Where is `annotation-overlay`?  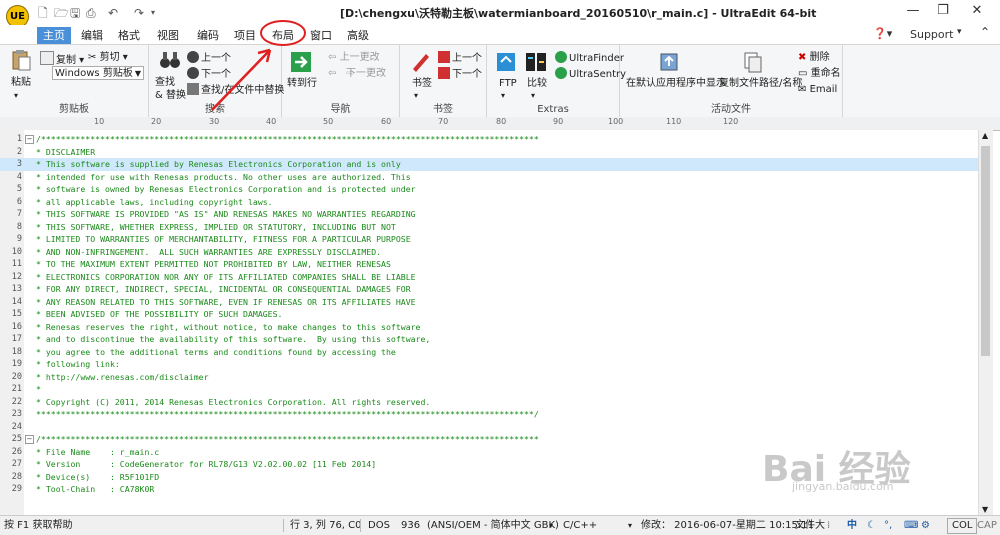 annotation-overlay is located at coordinates (258, 65).